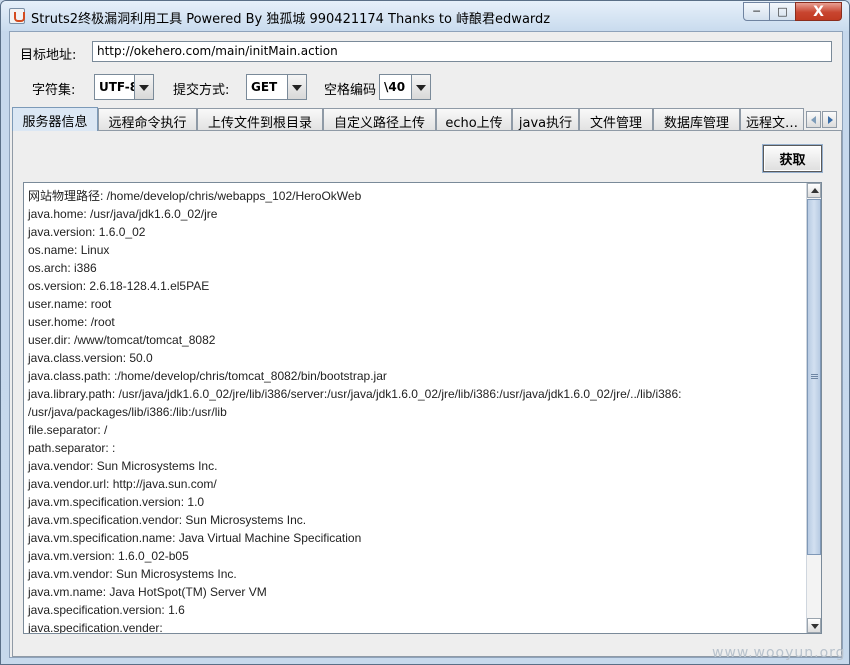 Image resolution: width=850 pixels, height=665 pixels. What do you see at coordinates (779, 653) in the screenshot?
I see `watermark: www.wooyun.org` at bounding box center [779, 653].